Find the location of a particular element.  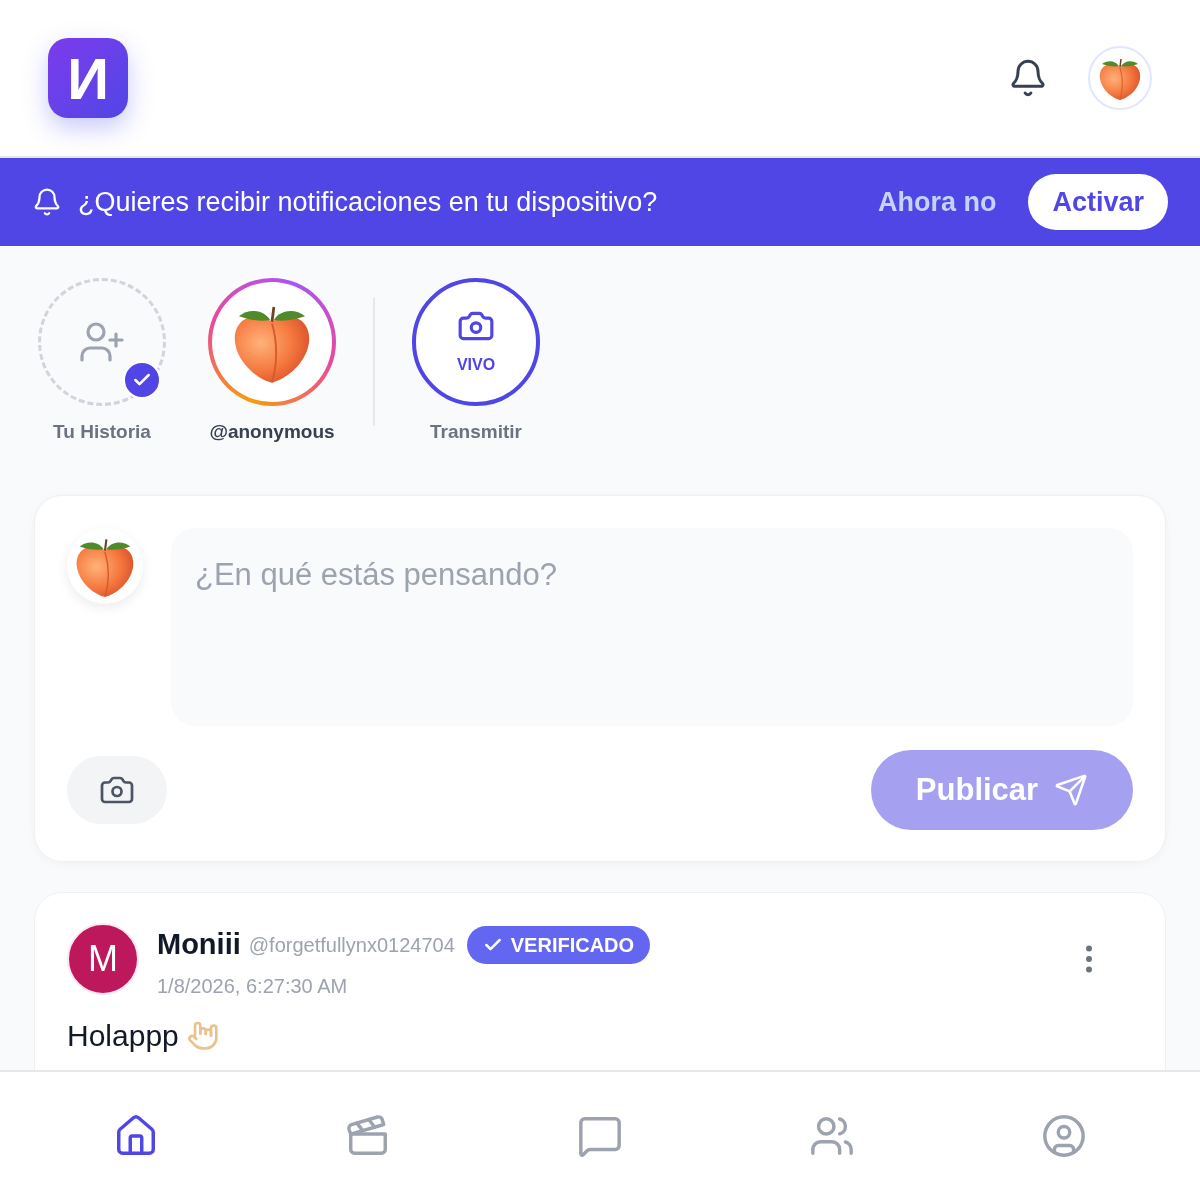

user-name: Moniii is located at coordinates (199, 945).